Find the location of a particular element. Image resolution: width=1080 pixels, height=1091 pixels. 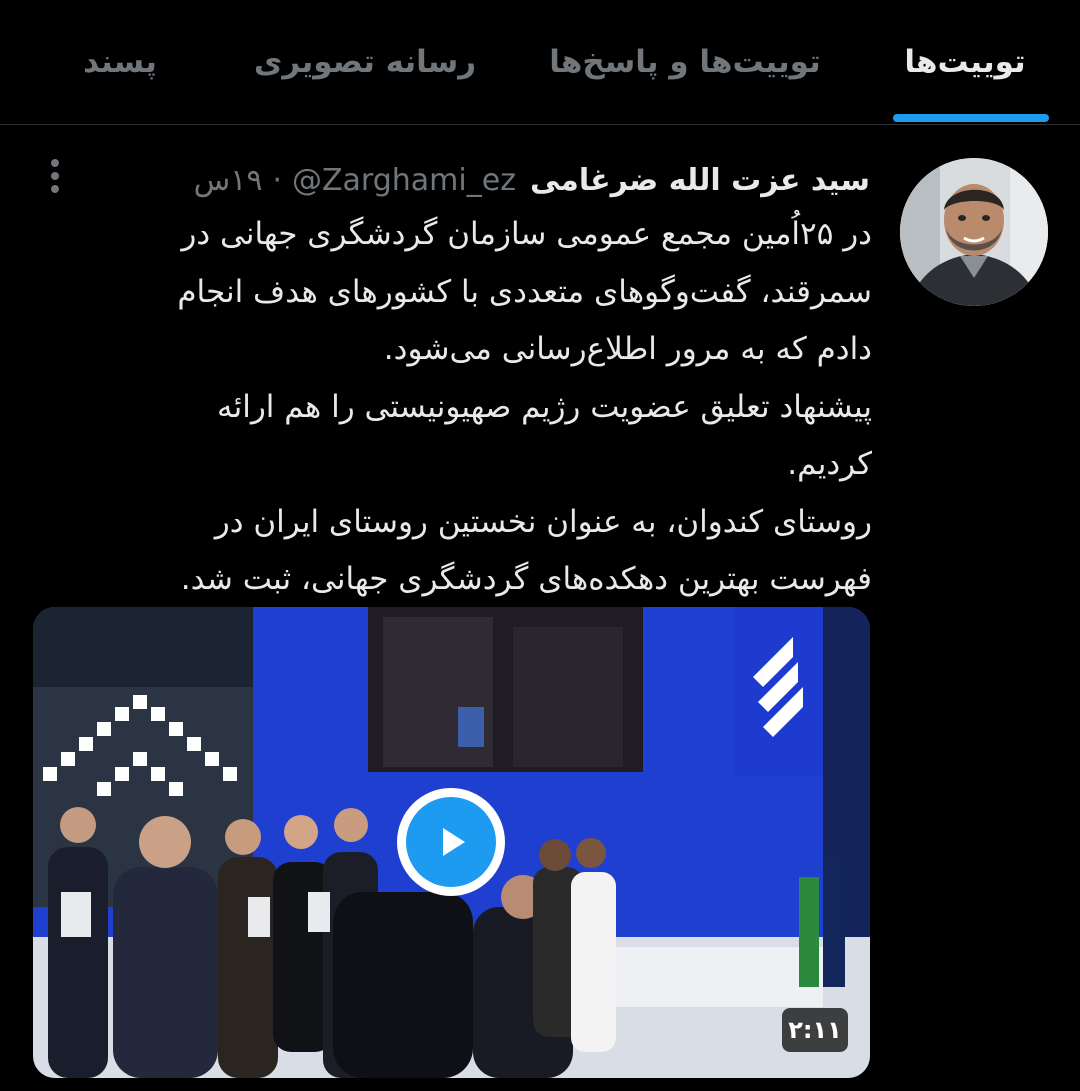

tweet-text-line: دادم که به مرور اطلاع‌رسانی می‌شود. is located at coordinates (627, 349).